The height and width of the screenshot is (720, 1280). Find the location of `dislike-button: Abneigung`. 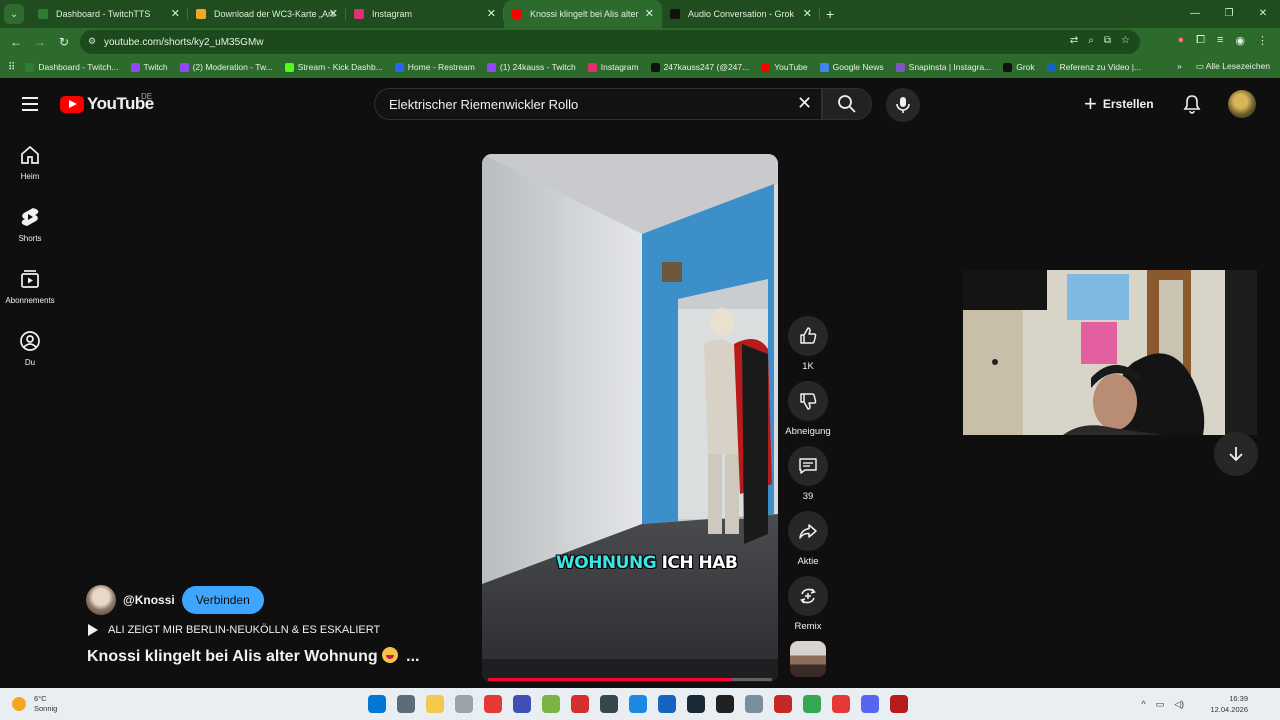

dislike-button: Abneigung is located at coordinates (808, 413).